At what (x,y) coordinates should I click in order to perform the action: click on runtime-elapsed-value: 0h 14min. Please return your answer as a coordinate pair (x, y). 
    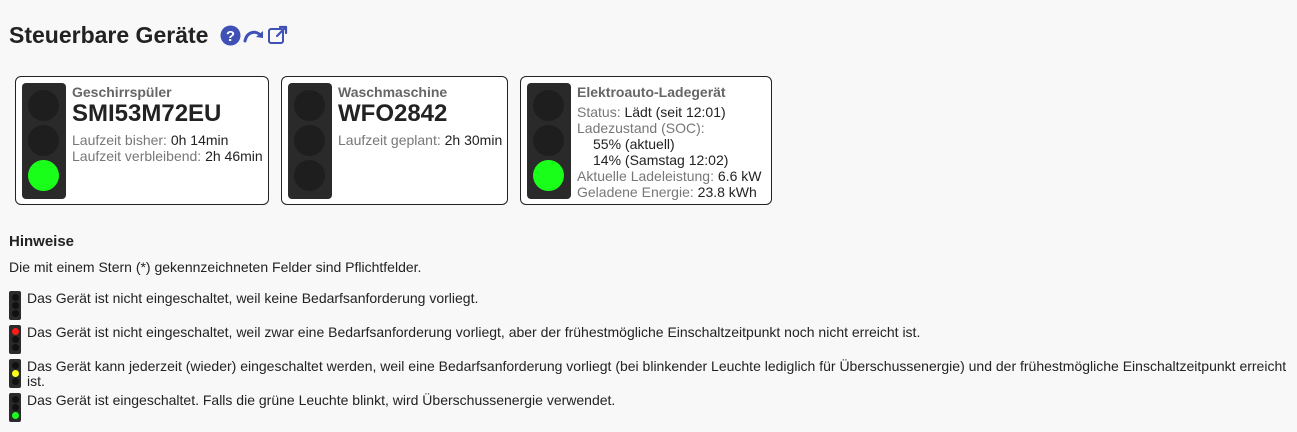
    Looking at the image, I should click on (199, 140).